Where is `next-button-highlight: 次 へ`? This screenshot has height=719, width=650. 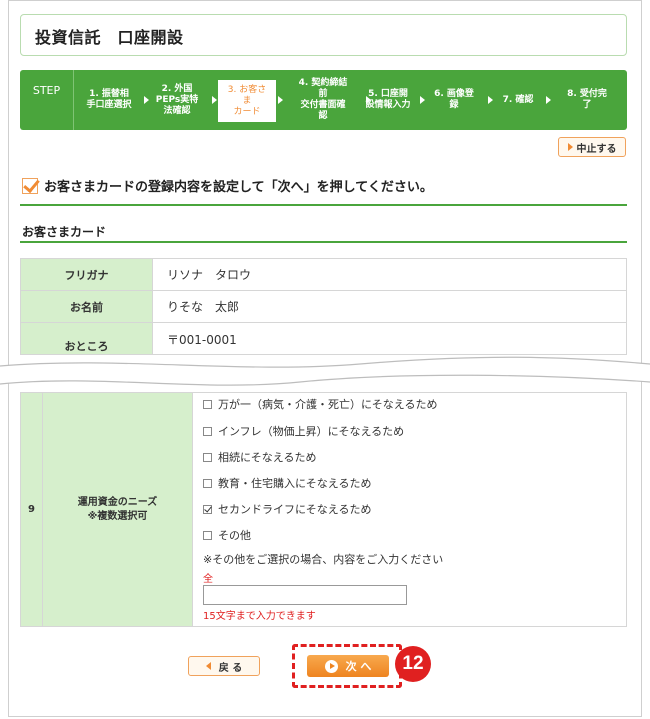
next-button-highlight: 次 へ is located at coordinates (347, 666).